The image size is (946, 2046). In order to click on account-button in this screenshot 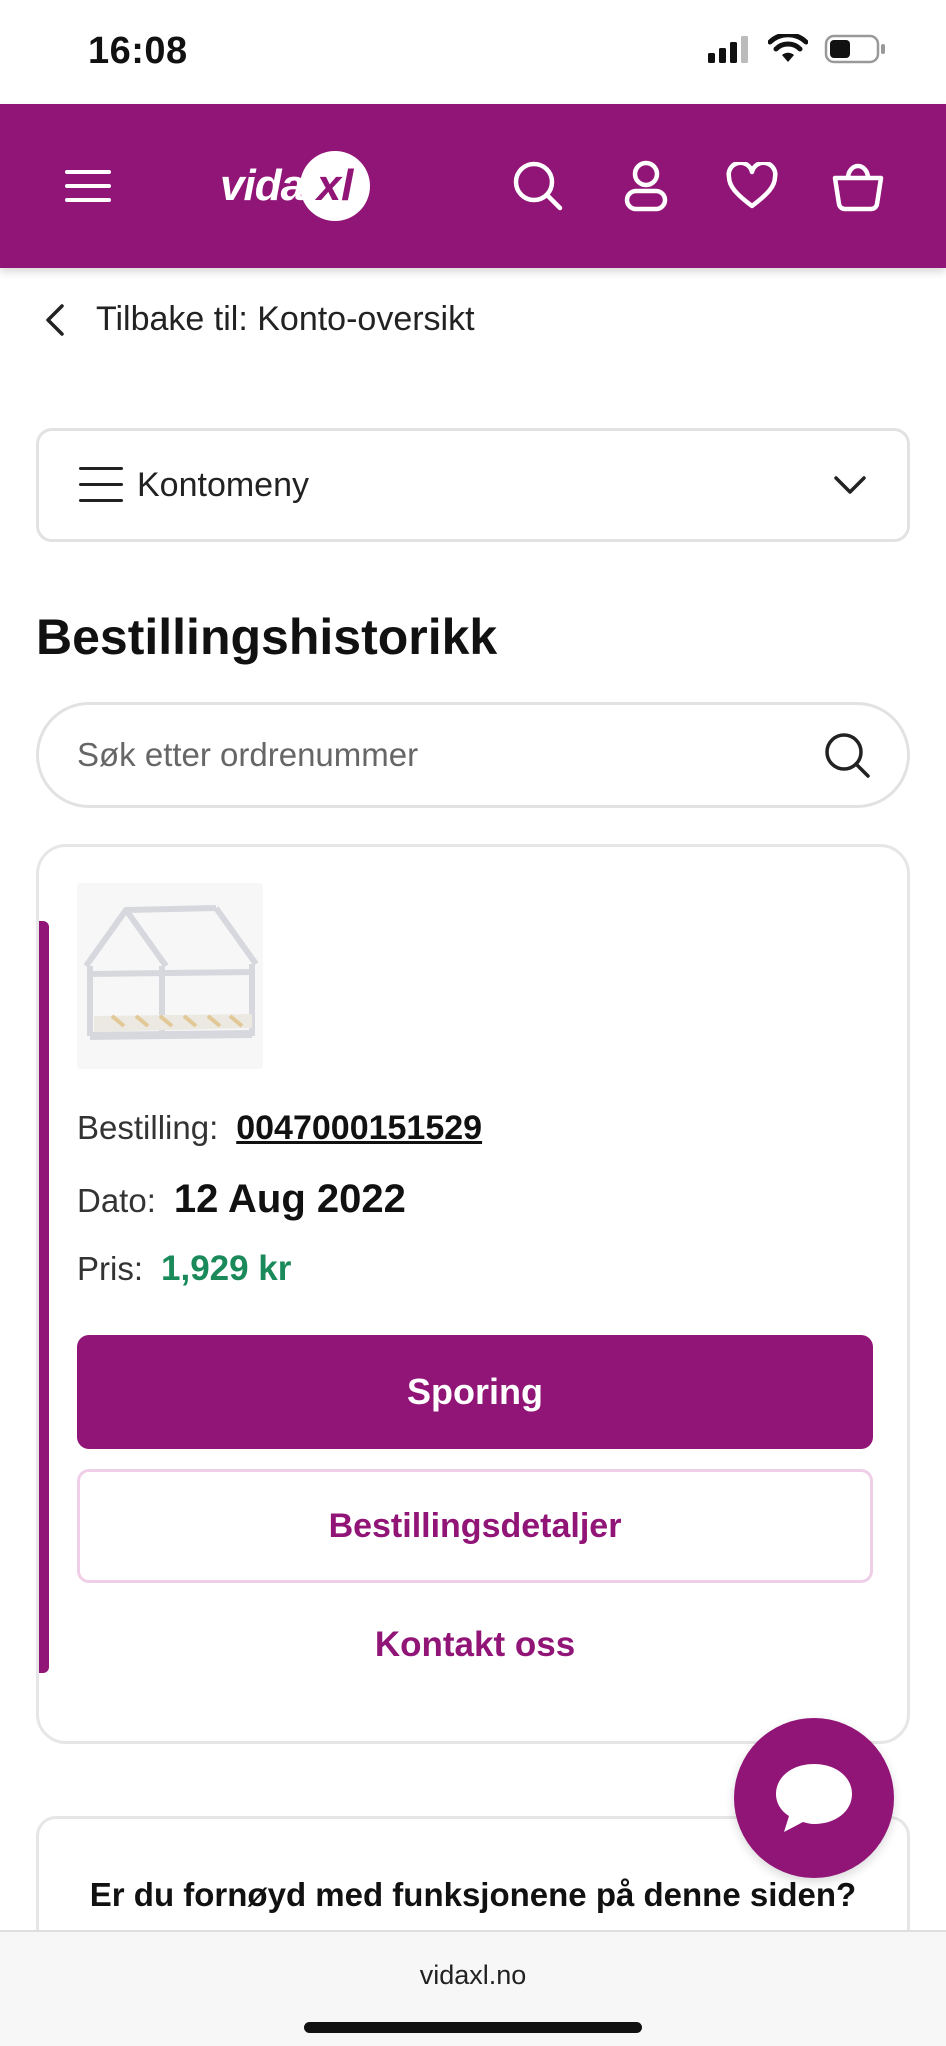, I will do `click(646, 186)`.